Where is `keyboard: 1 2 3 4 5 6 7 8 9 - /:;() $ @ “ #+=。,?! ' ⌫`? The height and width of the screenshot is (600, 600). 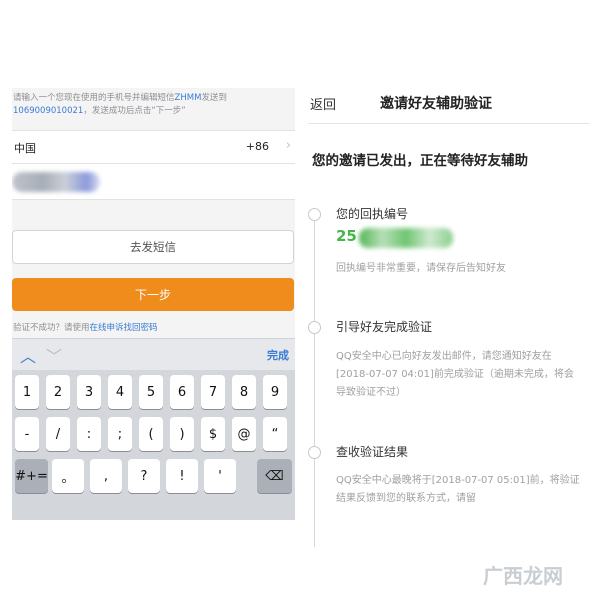 keyboard: 1 2 3 4 5 6 7 8 9 - /:;() $ @ “ #+=。,?! ' ⌫ is located at coordinates (153, 445).